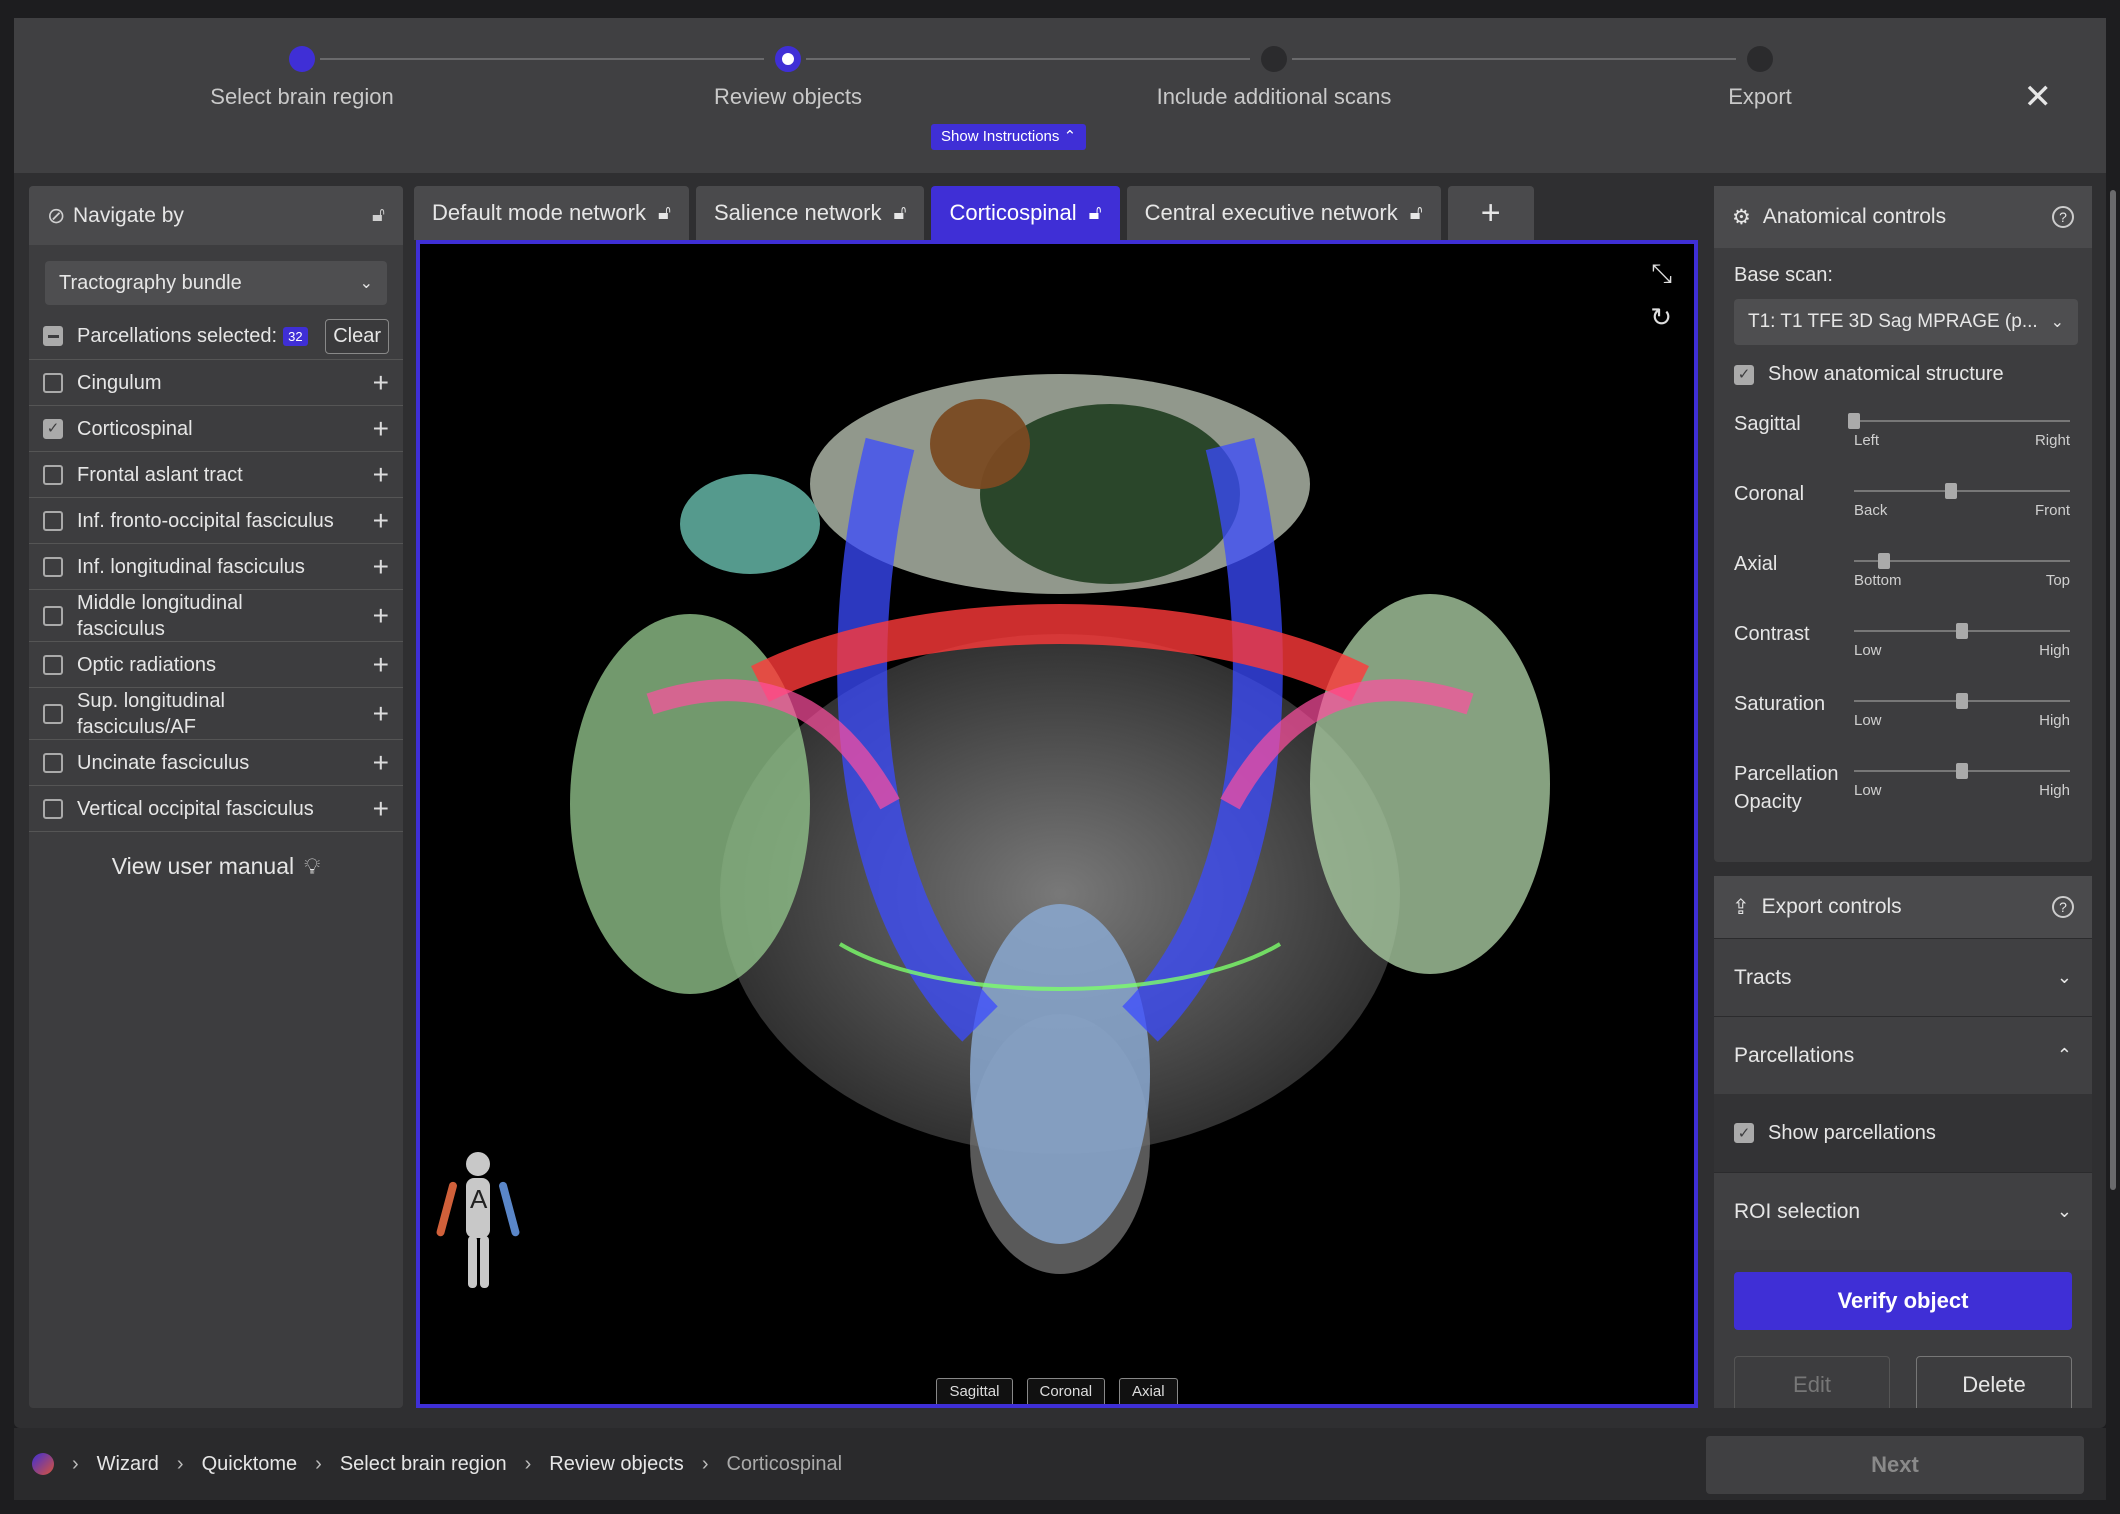  I want to click on list-item: Middle longitudinal fasciculus +, so click(216, 615).